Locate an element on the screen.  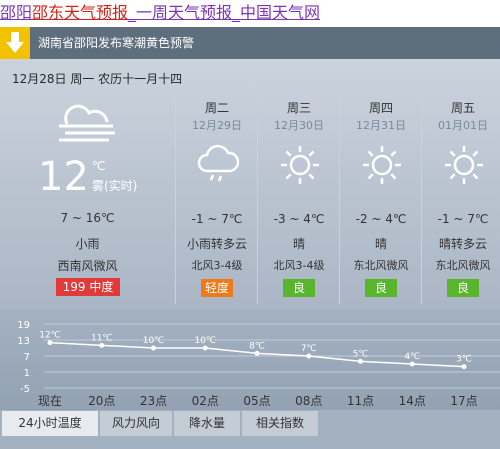
page-title: 邵阳邵东天气预报_一周天气预报_中国天气网 is located at coordinates (250, 13).